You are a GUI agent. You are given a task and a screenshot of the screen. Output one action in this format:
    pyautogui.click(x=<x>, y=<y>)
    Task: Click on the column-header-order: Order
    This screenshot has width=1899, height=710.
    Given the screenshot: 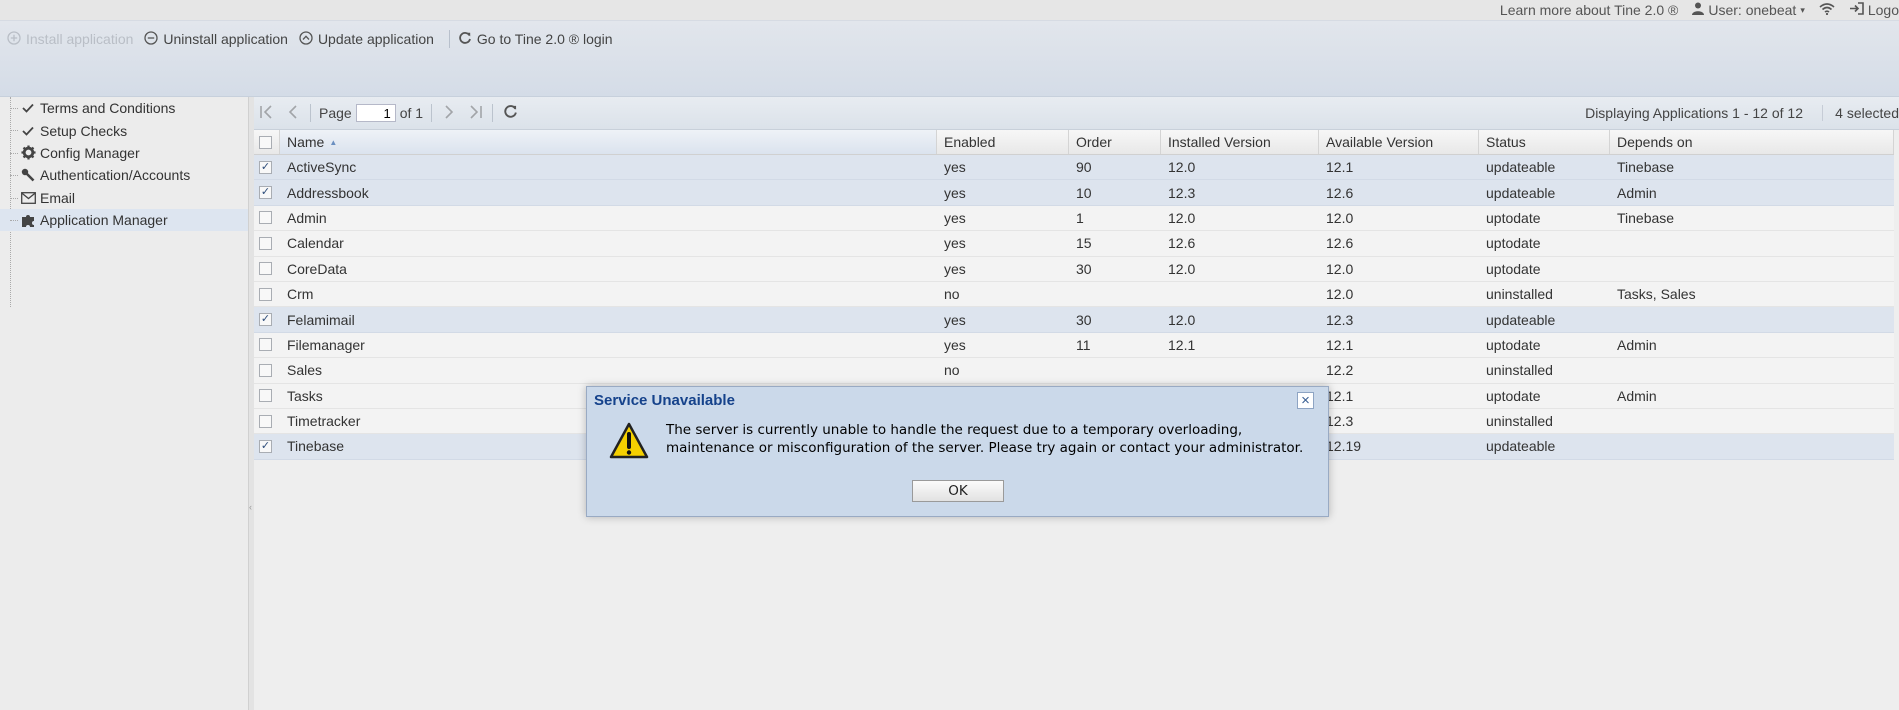 What is the action you would take?
    pyautogui.click(x=1115, y=142)
    